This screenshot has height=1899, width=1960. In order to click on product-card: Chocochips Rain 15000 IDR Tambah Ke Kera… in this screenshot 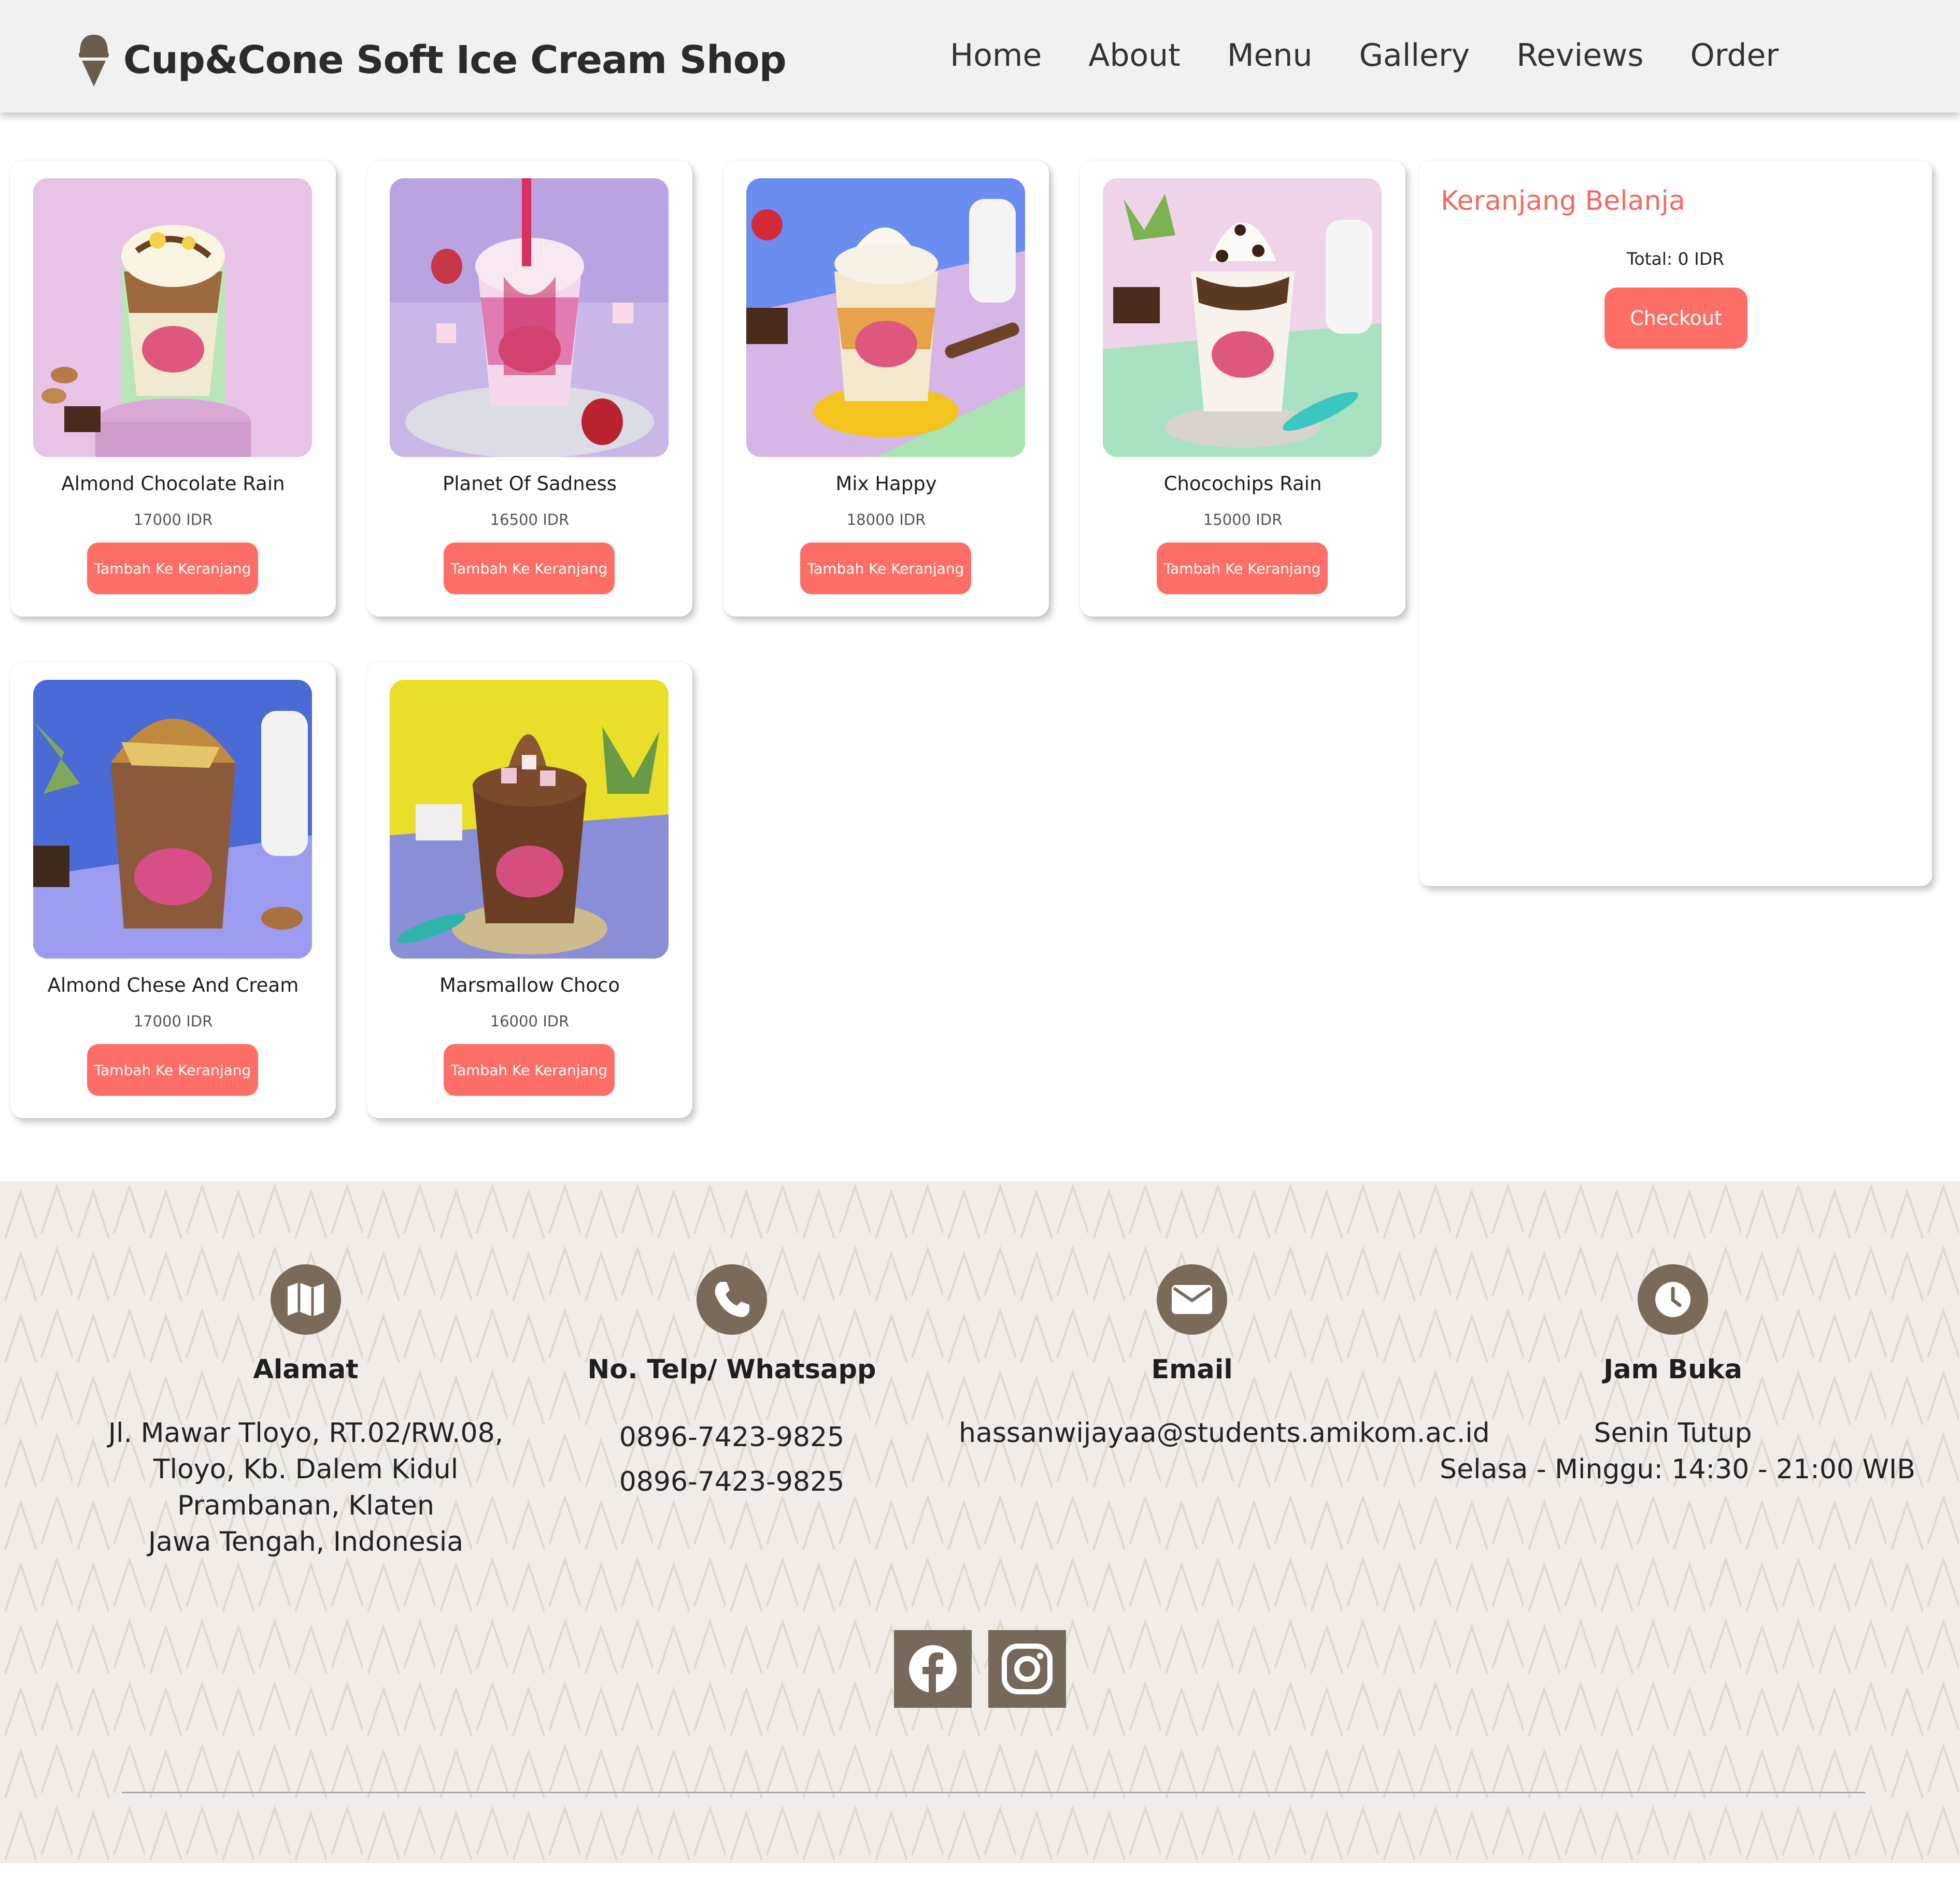, I will do `click(1242, 389)`.